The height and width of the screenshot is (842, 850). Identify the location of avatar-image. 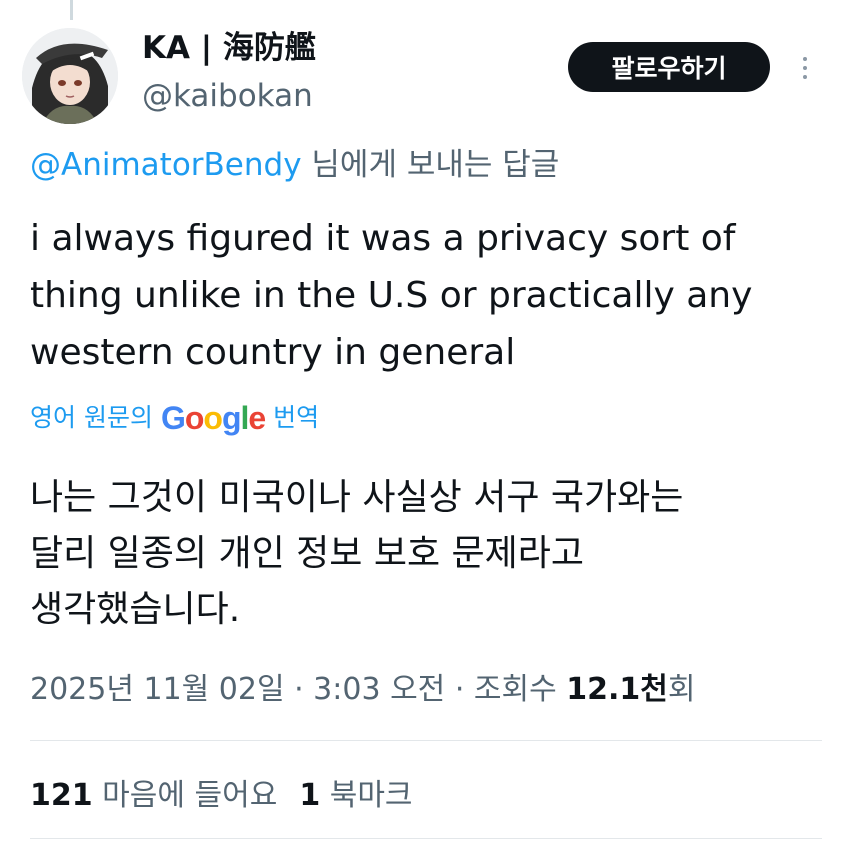
(70, 76).